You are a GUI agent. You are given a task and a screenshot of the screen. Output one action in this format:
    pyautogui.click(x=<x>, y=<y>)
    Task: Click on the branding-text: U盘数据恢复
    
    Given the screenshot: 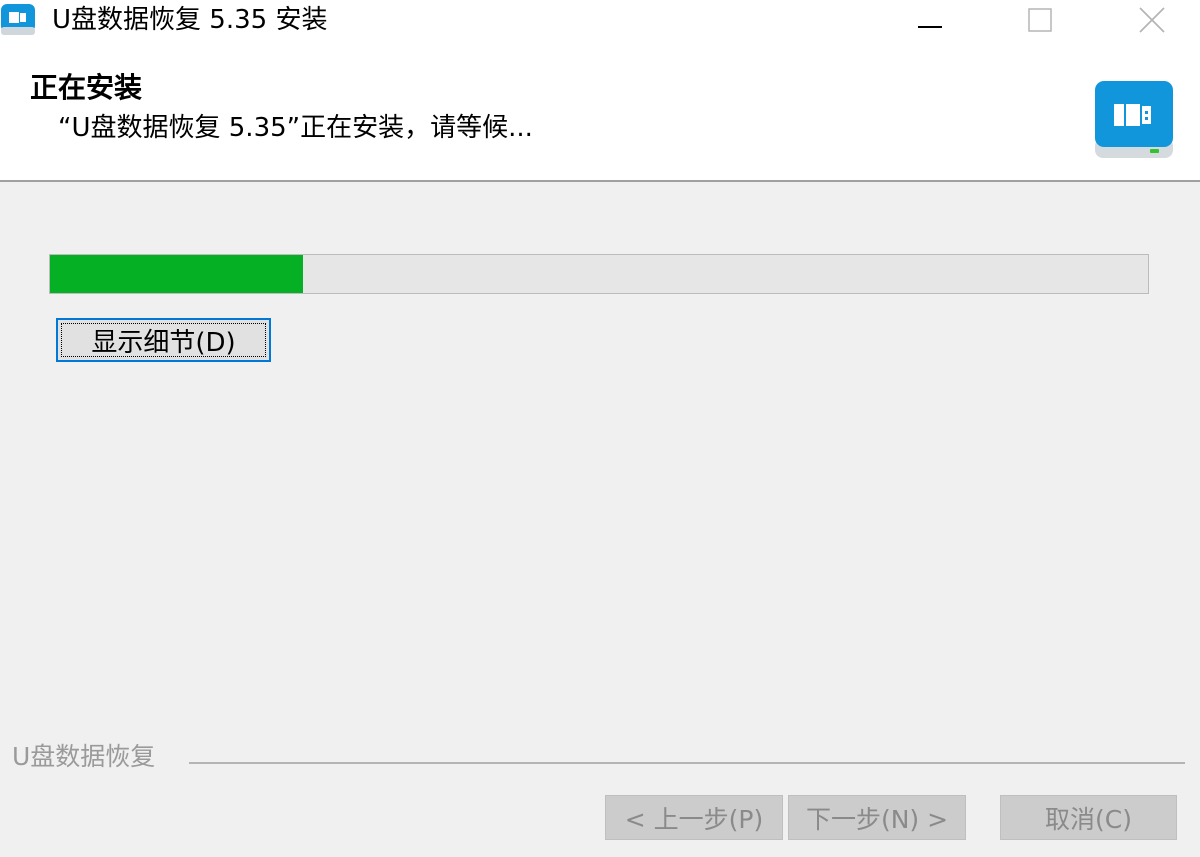 What is the action you would take?
    pyautogui.click(x=84, y=756)
    